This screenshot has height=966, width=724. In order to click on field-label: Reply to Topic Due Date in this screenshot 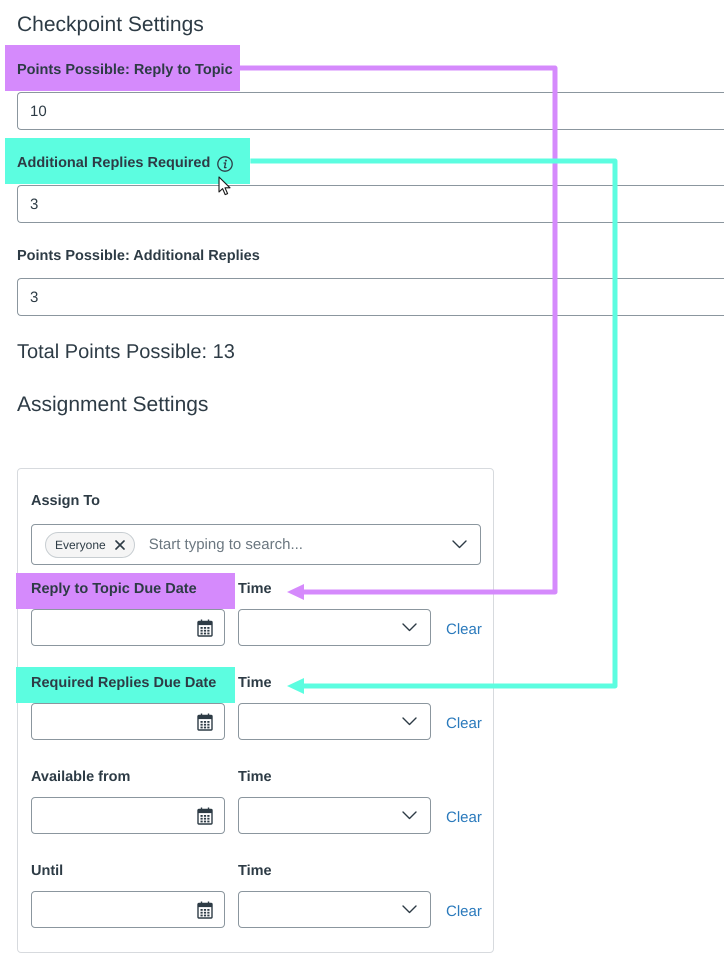, I will do `click(114, 589)`.